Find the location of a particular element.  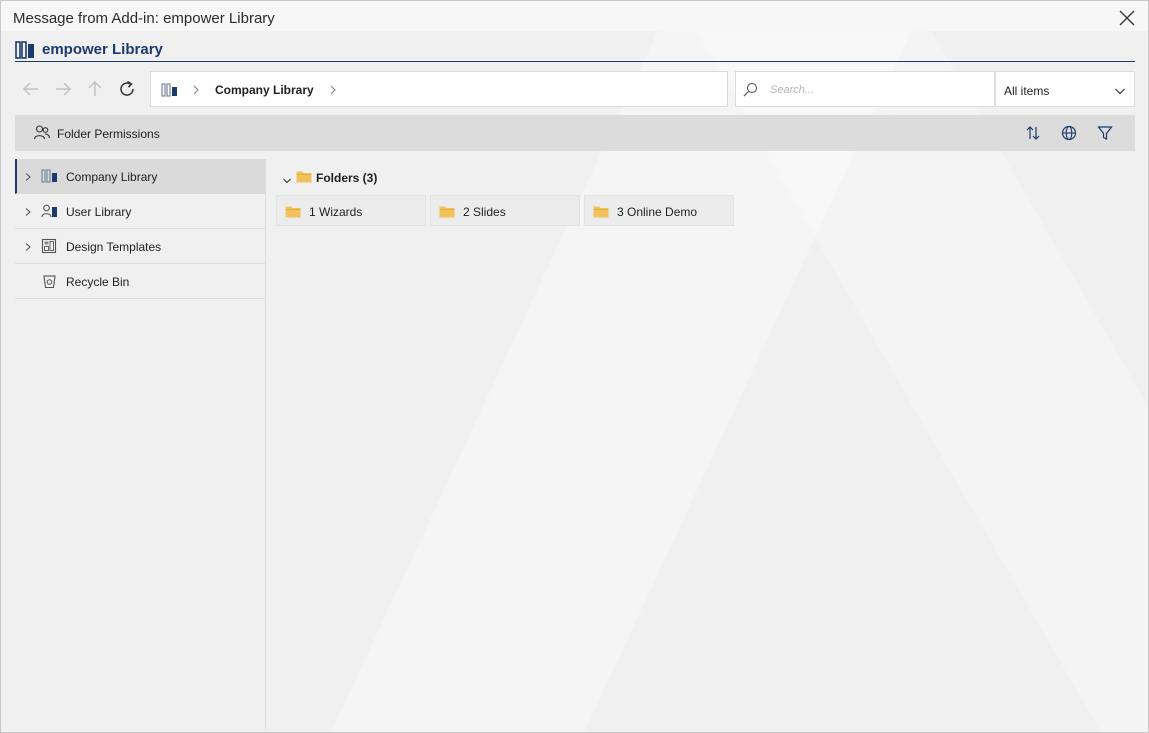

folders-group-label: Folders (3) is located at coordinates (347, 178).